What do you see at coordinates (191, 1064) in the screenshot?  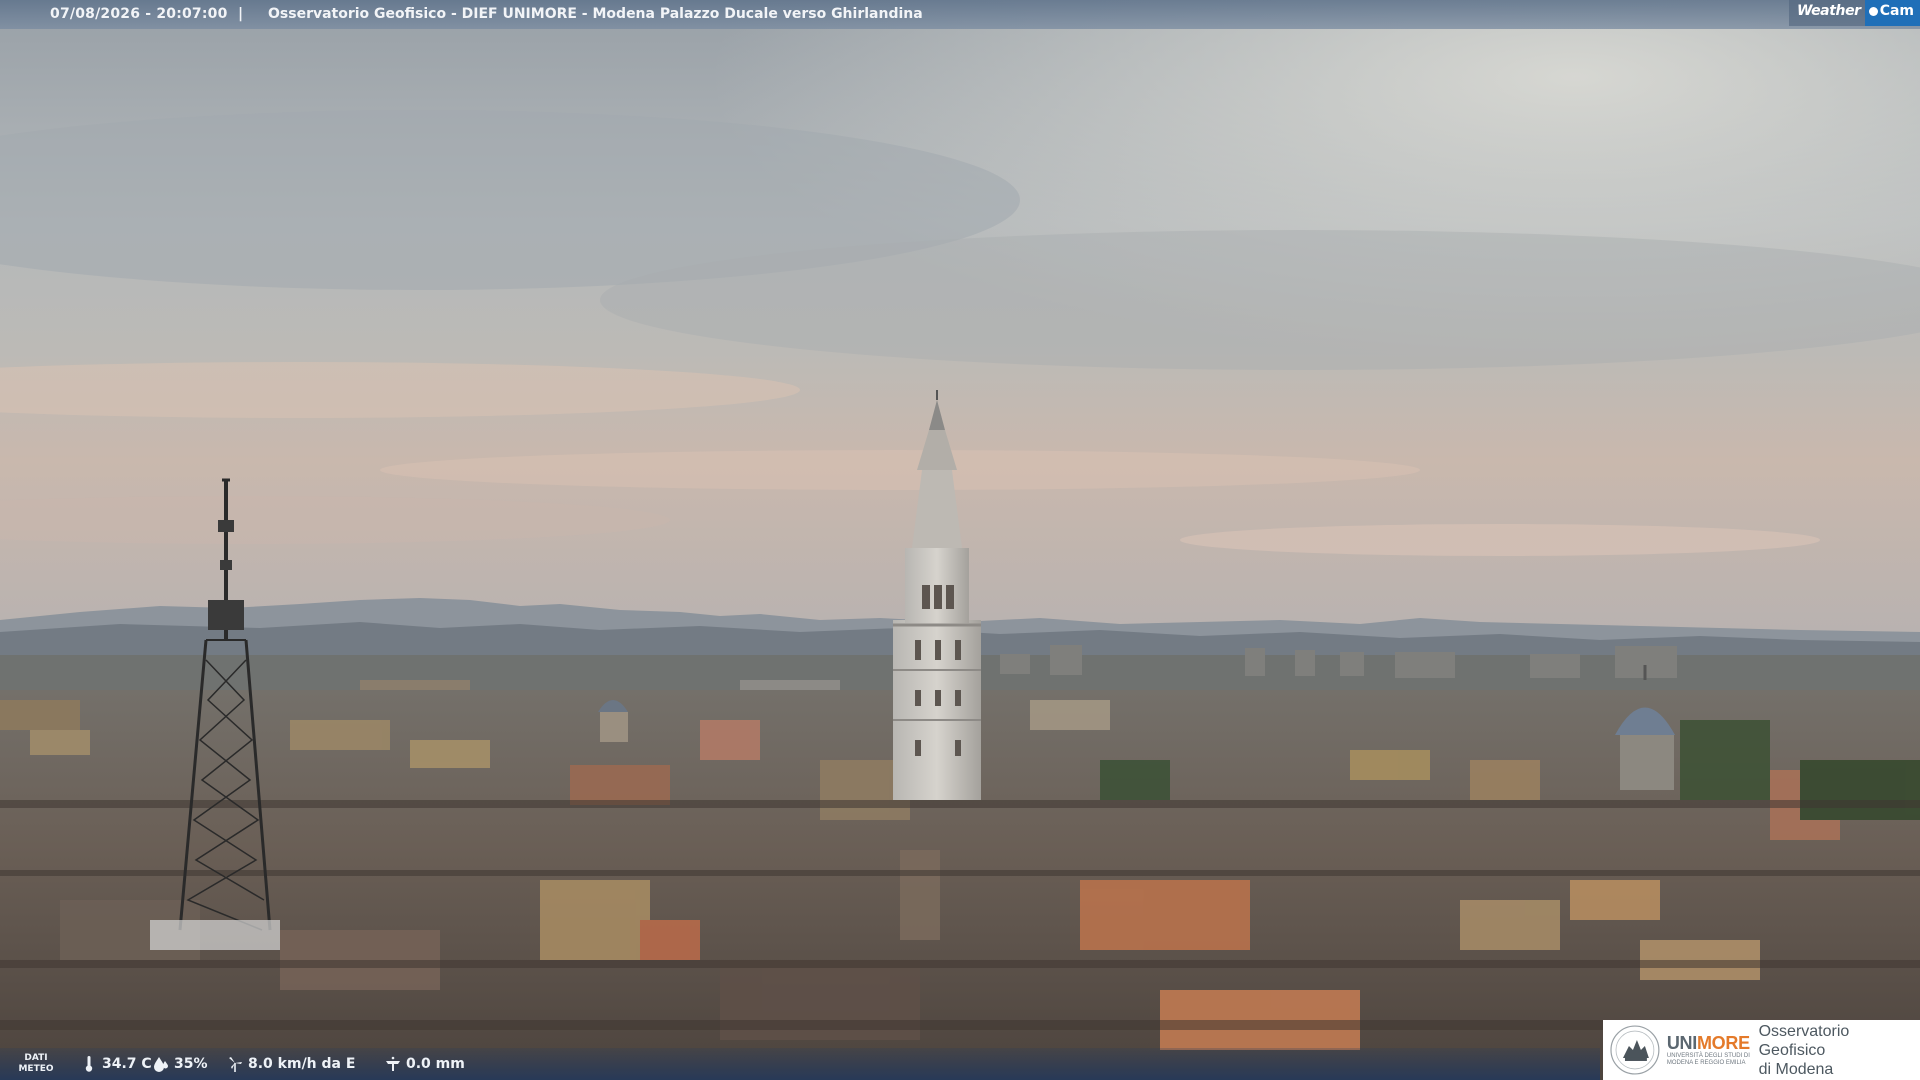 I see `humidity-value: 35%` at bounding box center [191, 1064].